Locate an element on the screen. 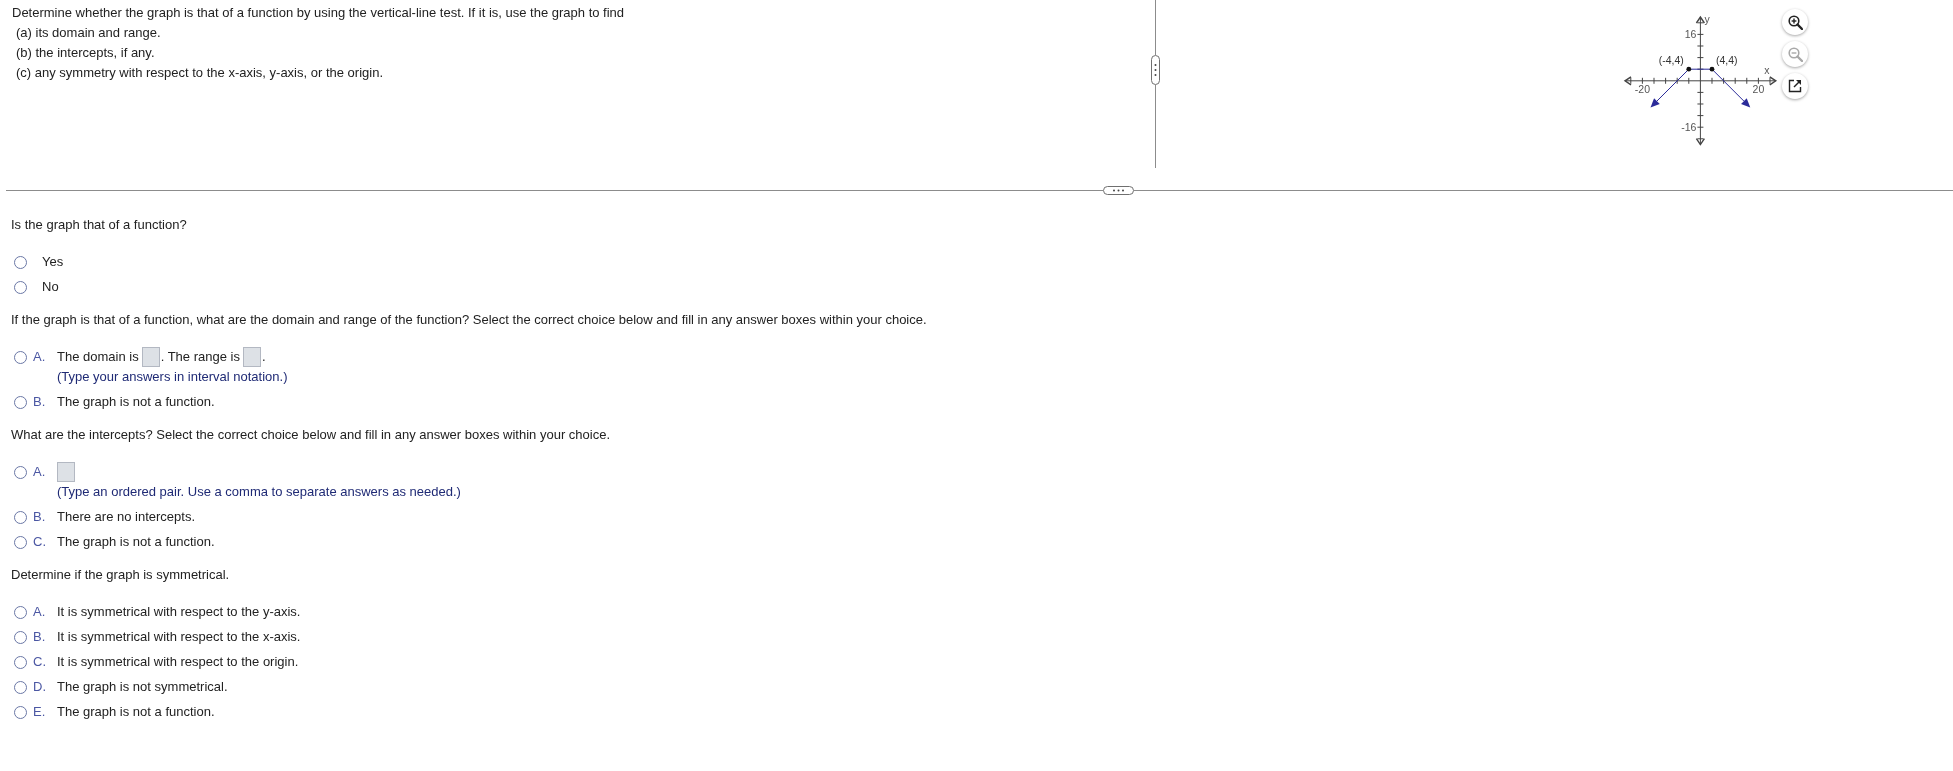  zoom-in-button is located at coordinates (1795, 22).